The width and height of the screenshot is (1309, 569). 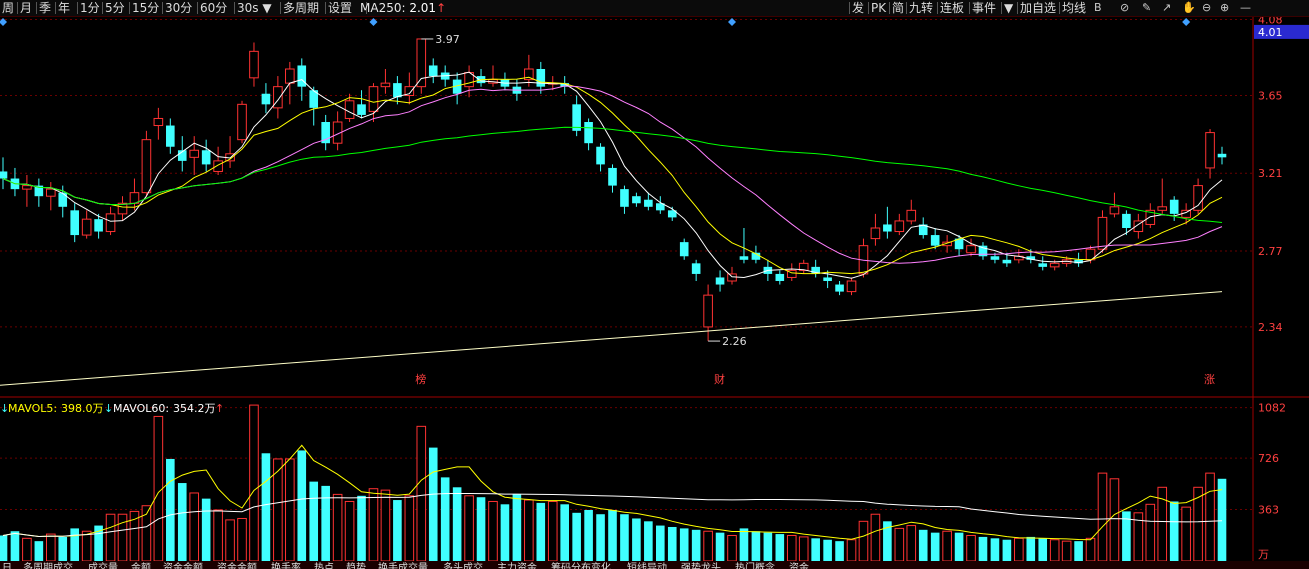 I want to click on bottom-tab-4: 资金金额, so click(x=183, y=565).